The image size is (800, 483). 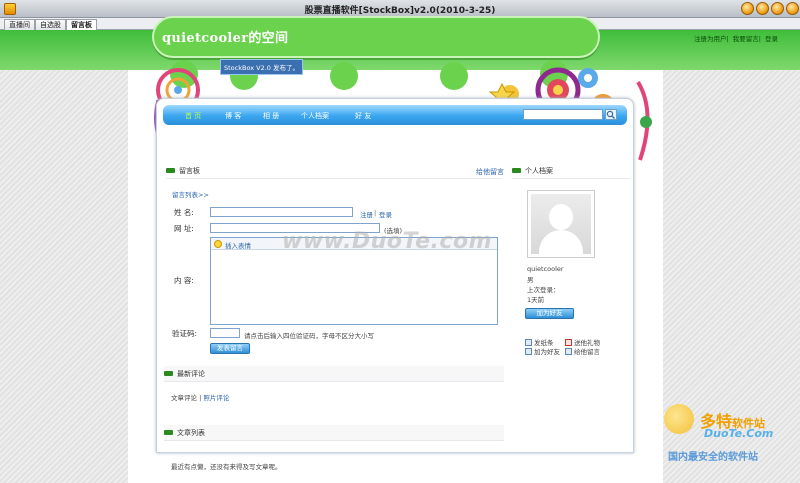 I want to click on add-friend-button: 加为好友, so click(x=549, y=313).